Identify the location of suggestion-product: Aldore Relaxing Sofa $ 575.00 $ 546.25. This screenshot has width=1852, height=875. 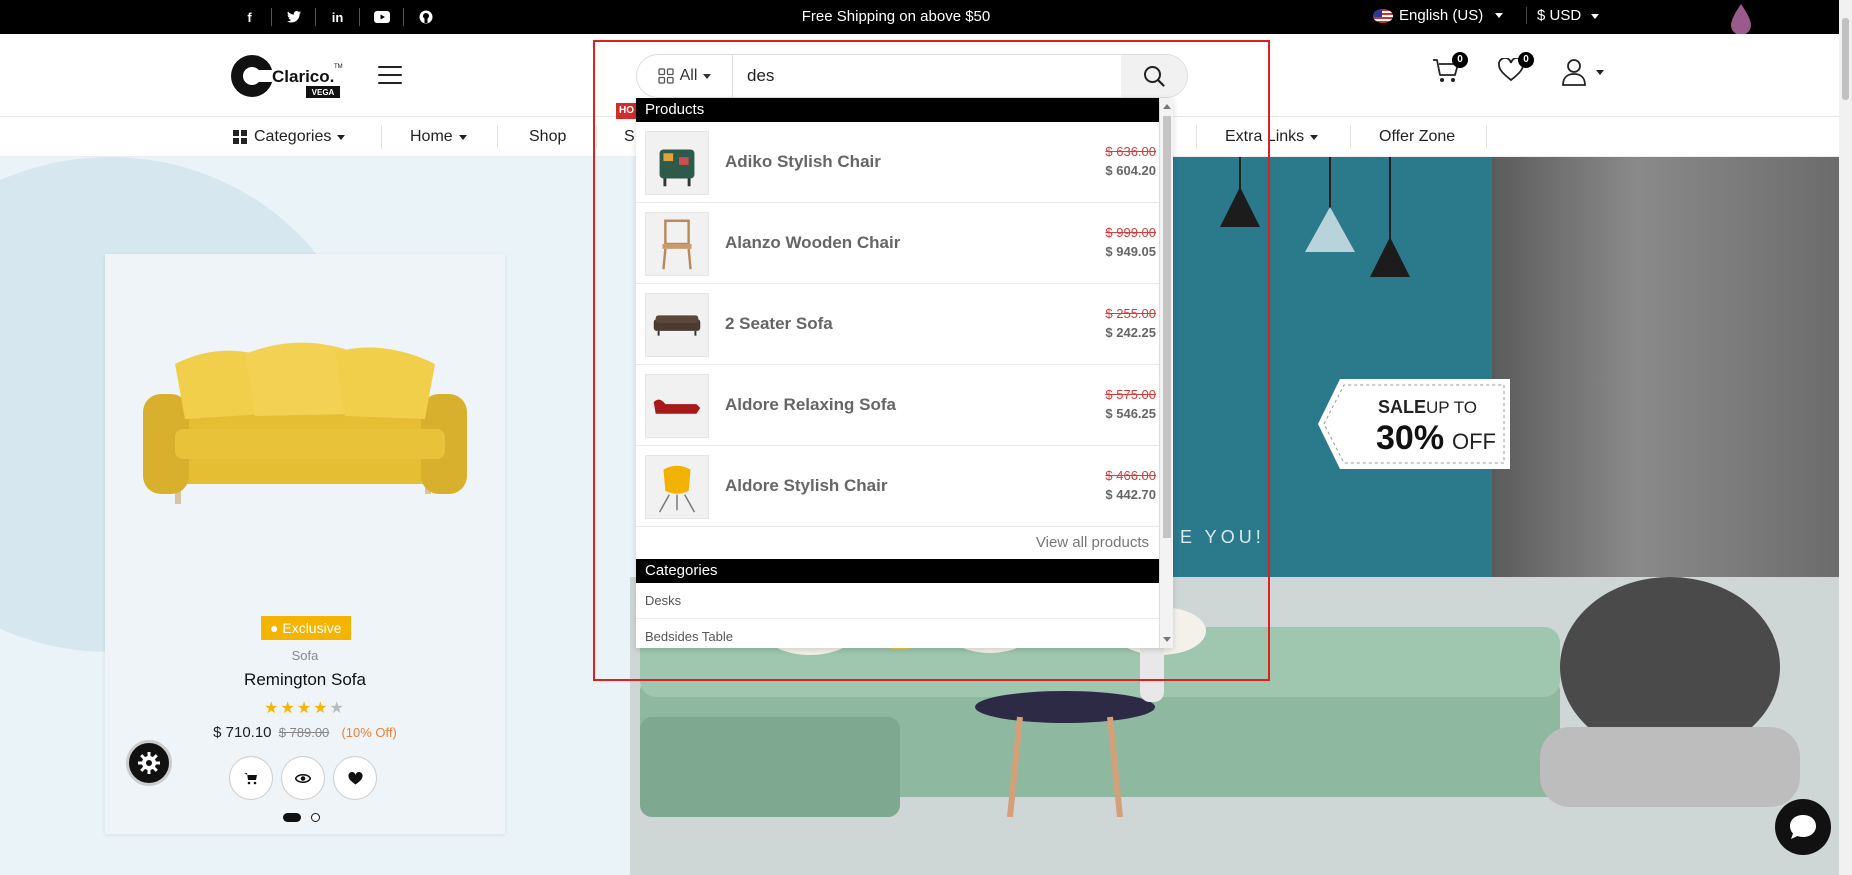
(904, 405).